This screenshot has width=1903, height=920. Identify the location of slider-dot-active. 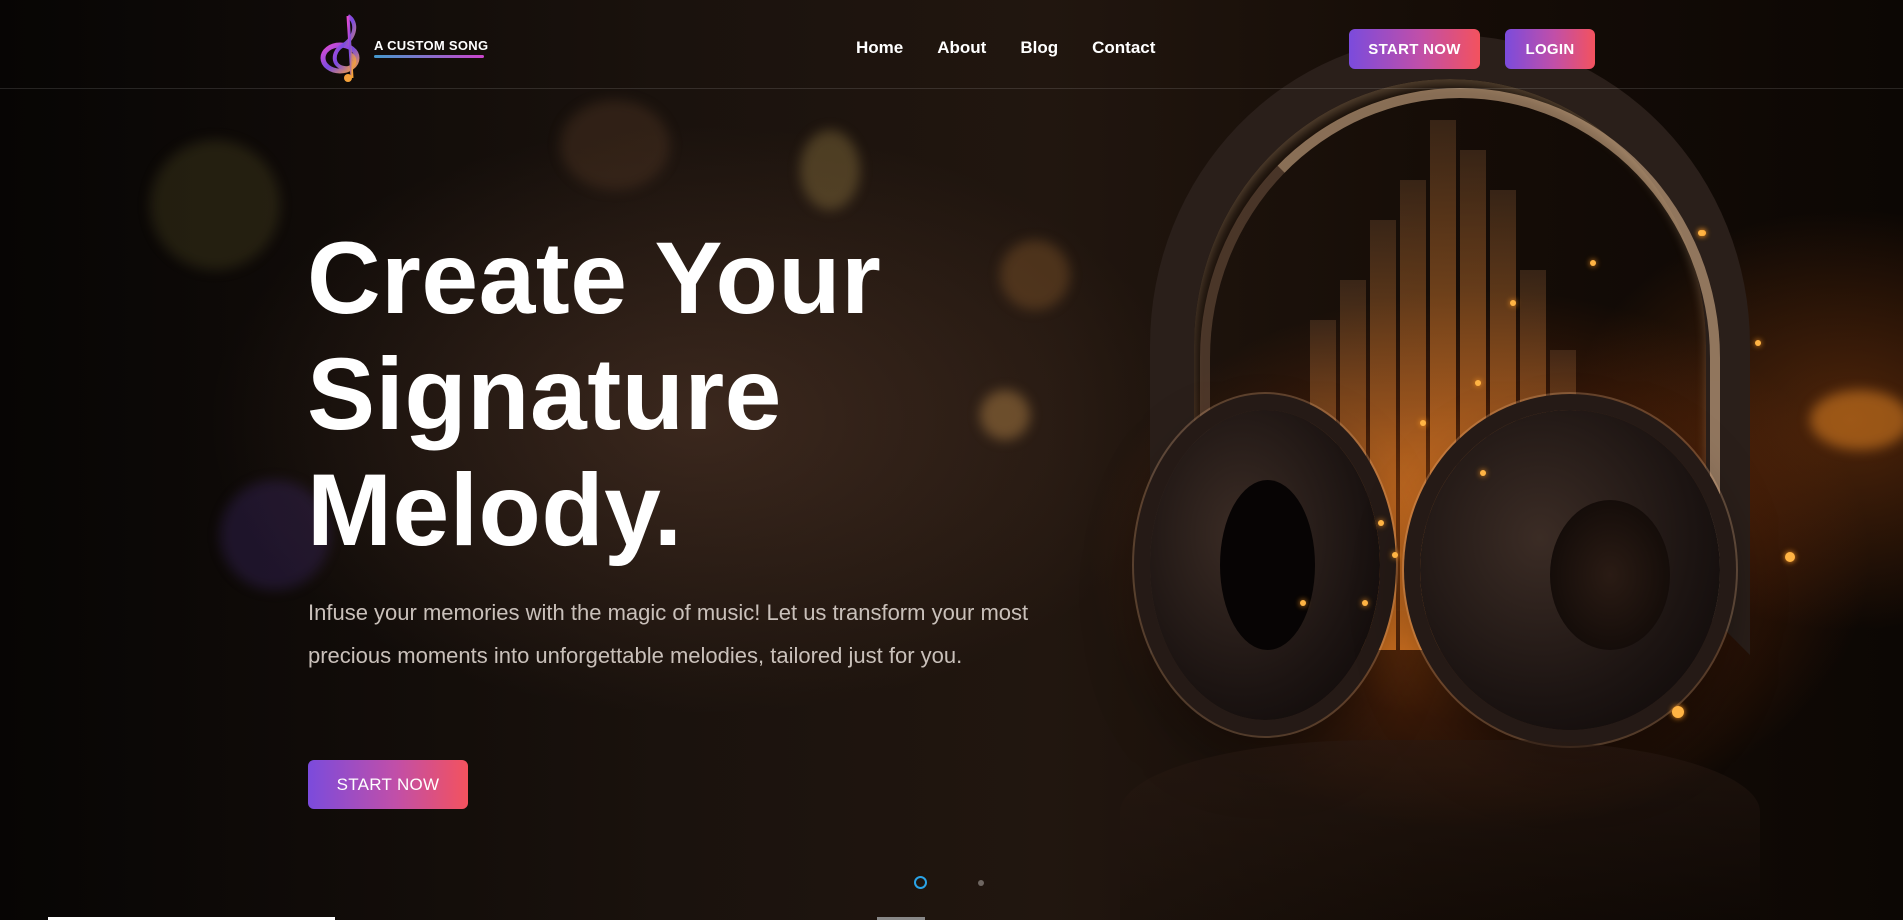
(920, 882).